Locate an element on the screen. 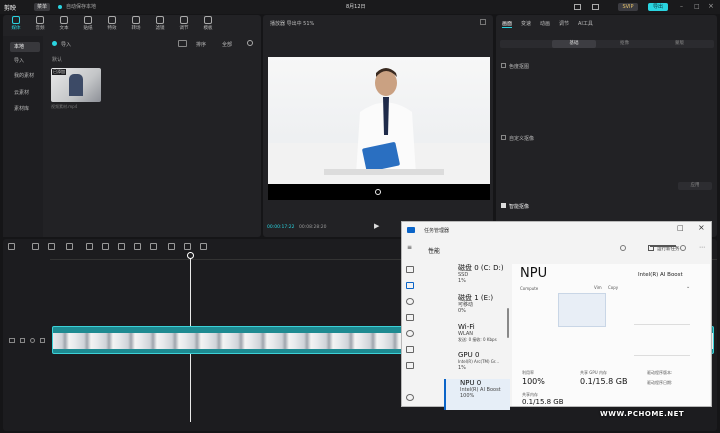  sidebar-item-library: 素材库 is located at coordinates (25, 109).